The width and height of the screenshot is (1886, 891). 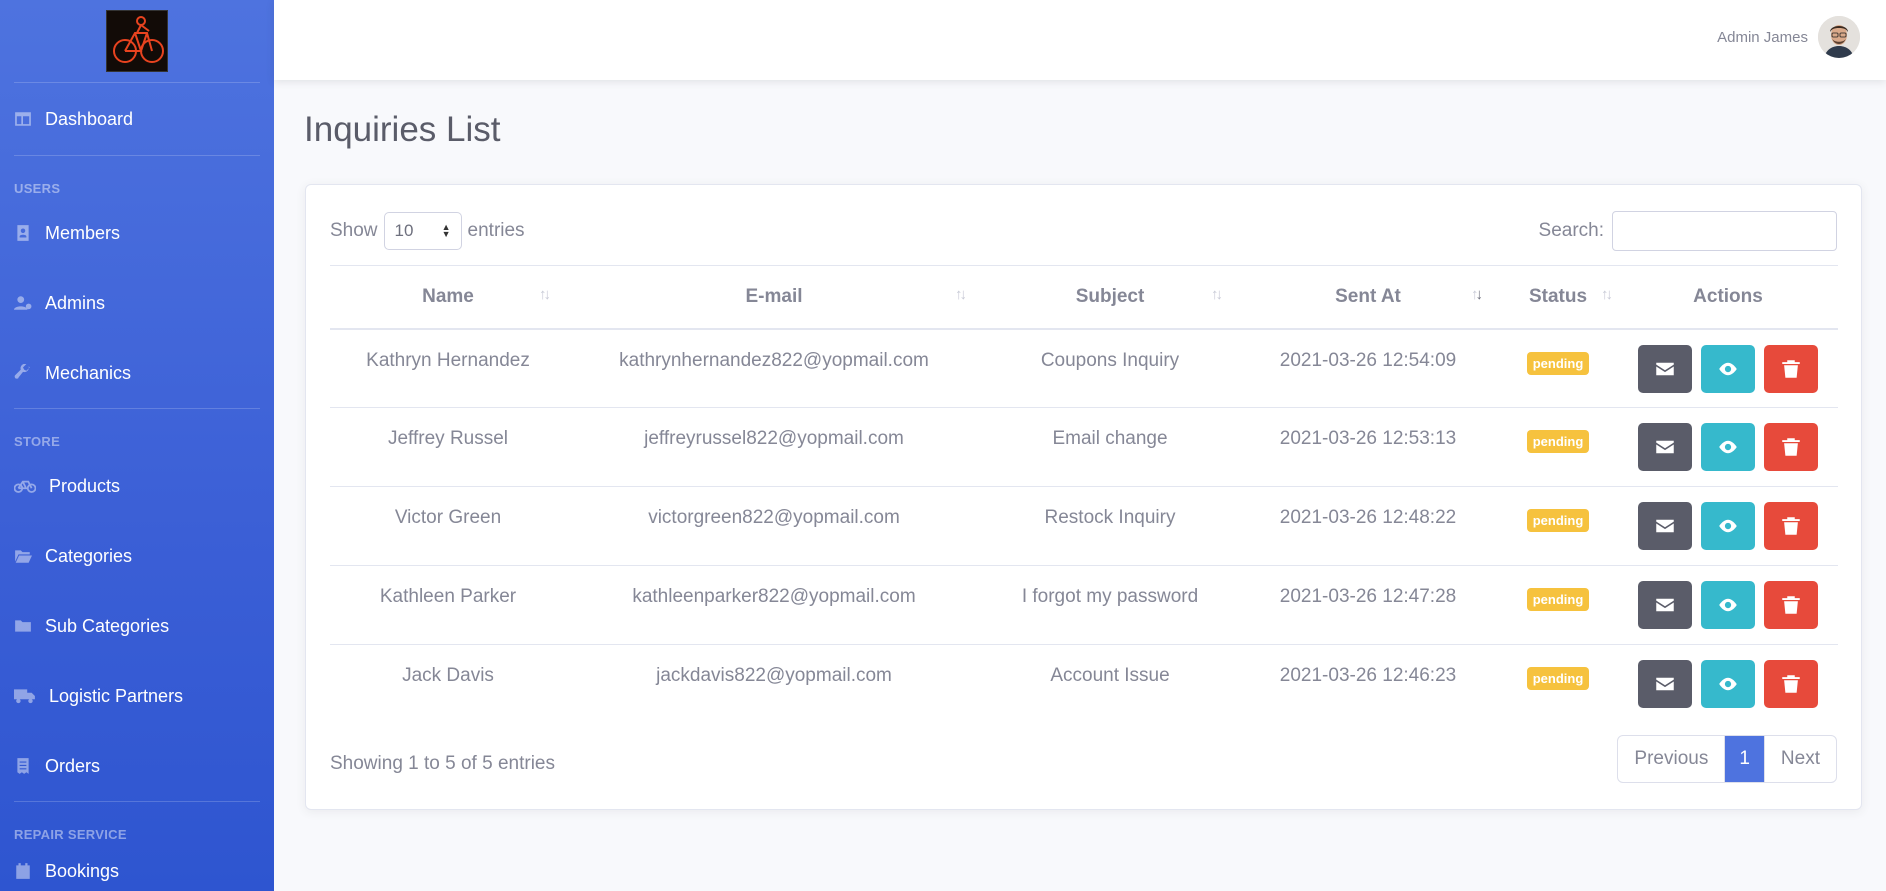 What do you see at coordinates (1110, 684) in the screenshot?
I see `cell-subject: Account Issue` at bounding box center [1110, 684].